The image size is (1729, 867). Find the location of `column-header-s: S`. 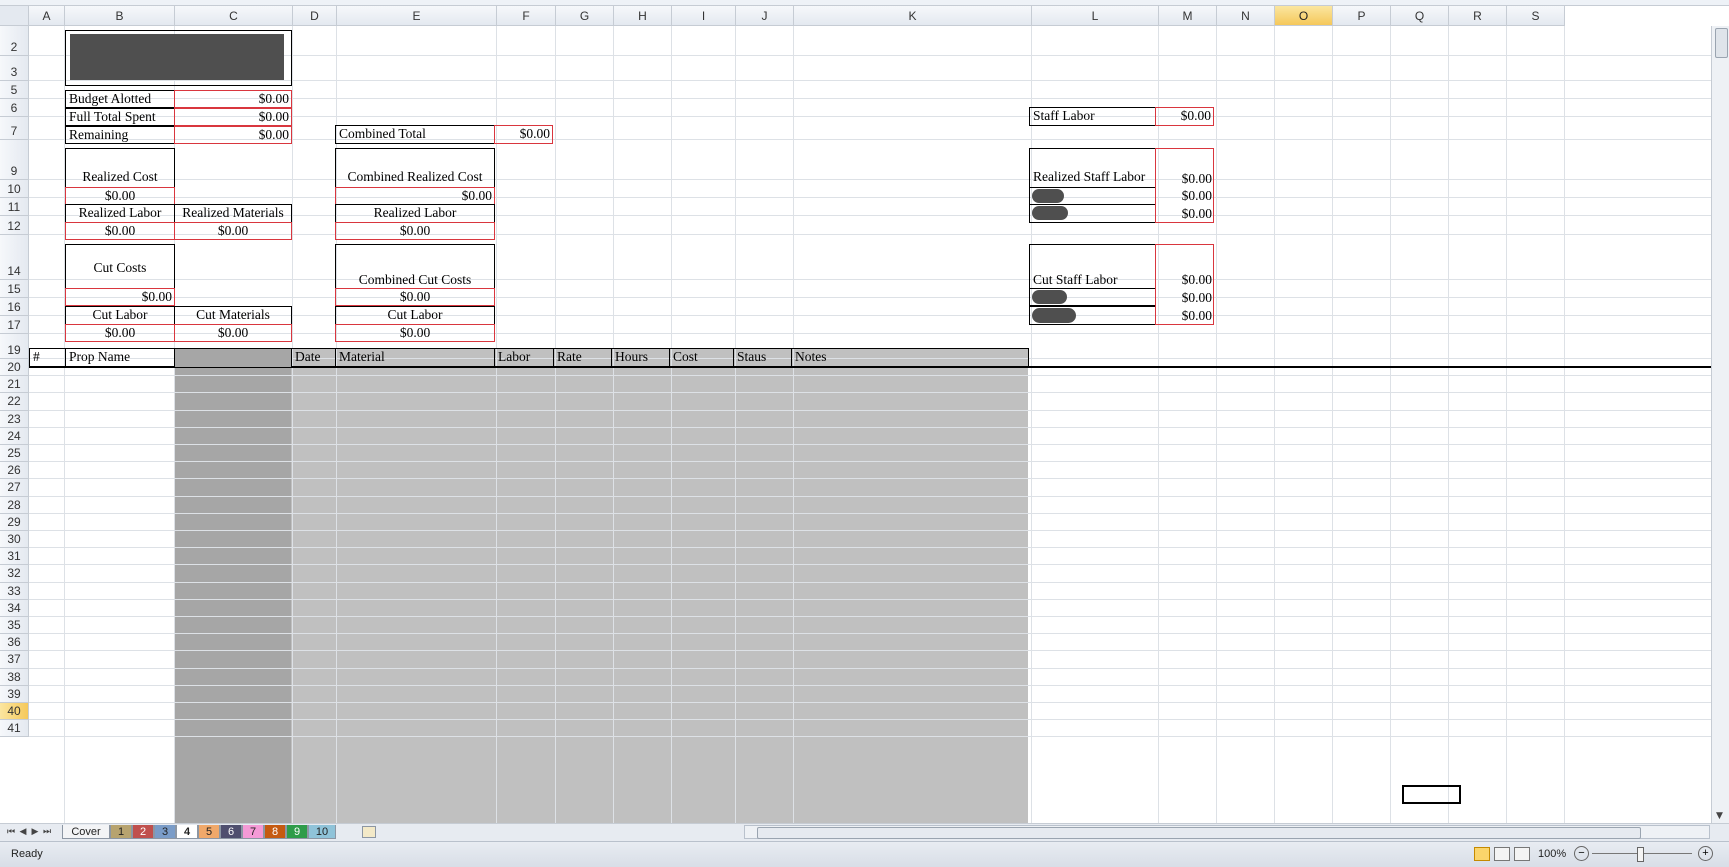

column-header-s: S is located at coordinates (1536, 16).